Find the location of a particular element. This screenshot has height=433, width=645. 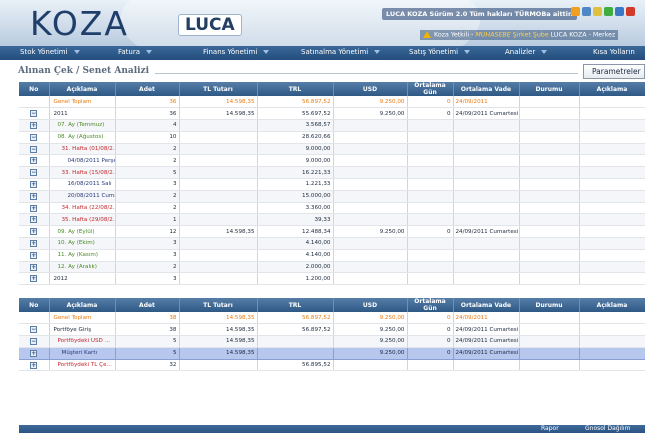

usd-amount-cell is located at coordinates (370, 196).